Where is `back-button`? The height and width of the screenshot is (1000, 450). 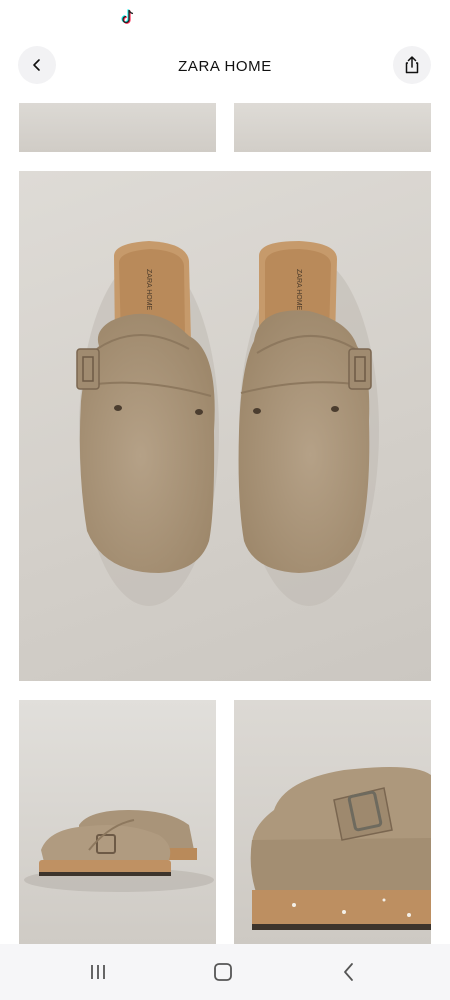 back-button is located at coordinates (37, 65).